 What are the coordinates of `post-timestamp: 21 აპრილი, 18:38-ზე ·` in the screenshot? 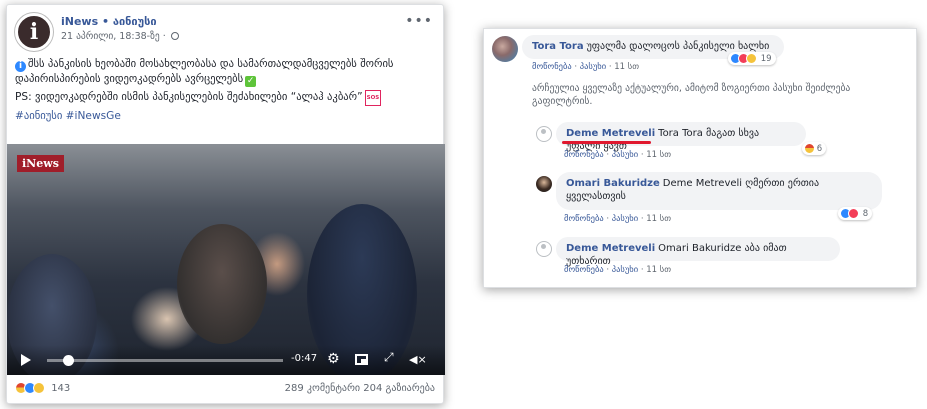 It's located at (120, 36).